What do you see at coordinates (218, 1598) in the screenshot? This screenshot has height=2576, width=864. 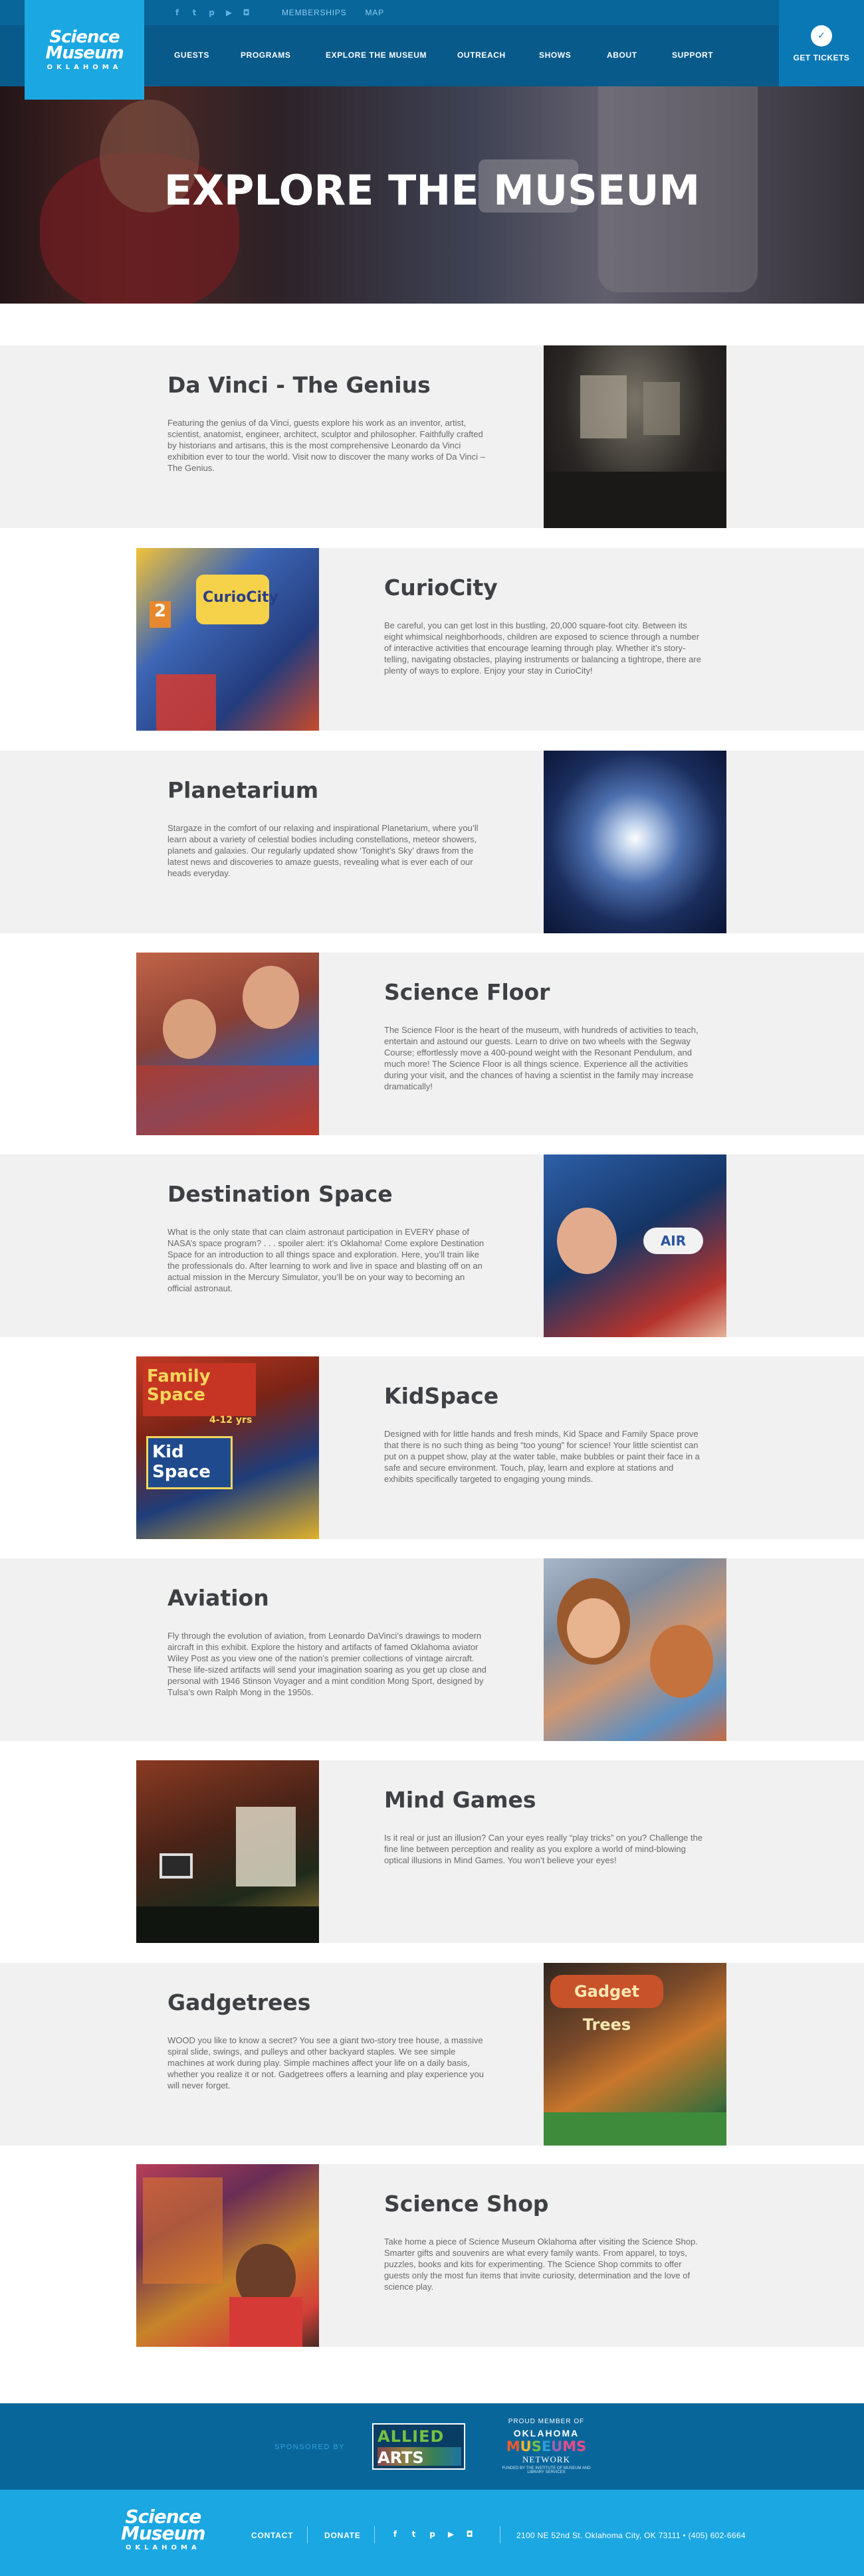 I see `exhibit-title: Aviation` at bounding box center [218, 1598].